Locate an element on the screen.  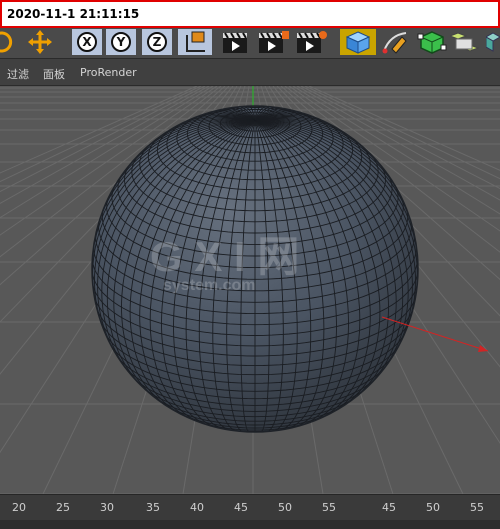
render-settings-icon is located at coordinates (312, 42).